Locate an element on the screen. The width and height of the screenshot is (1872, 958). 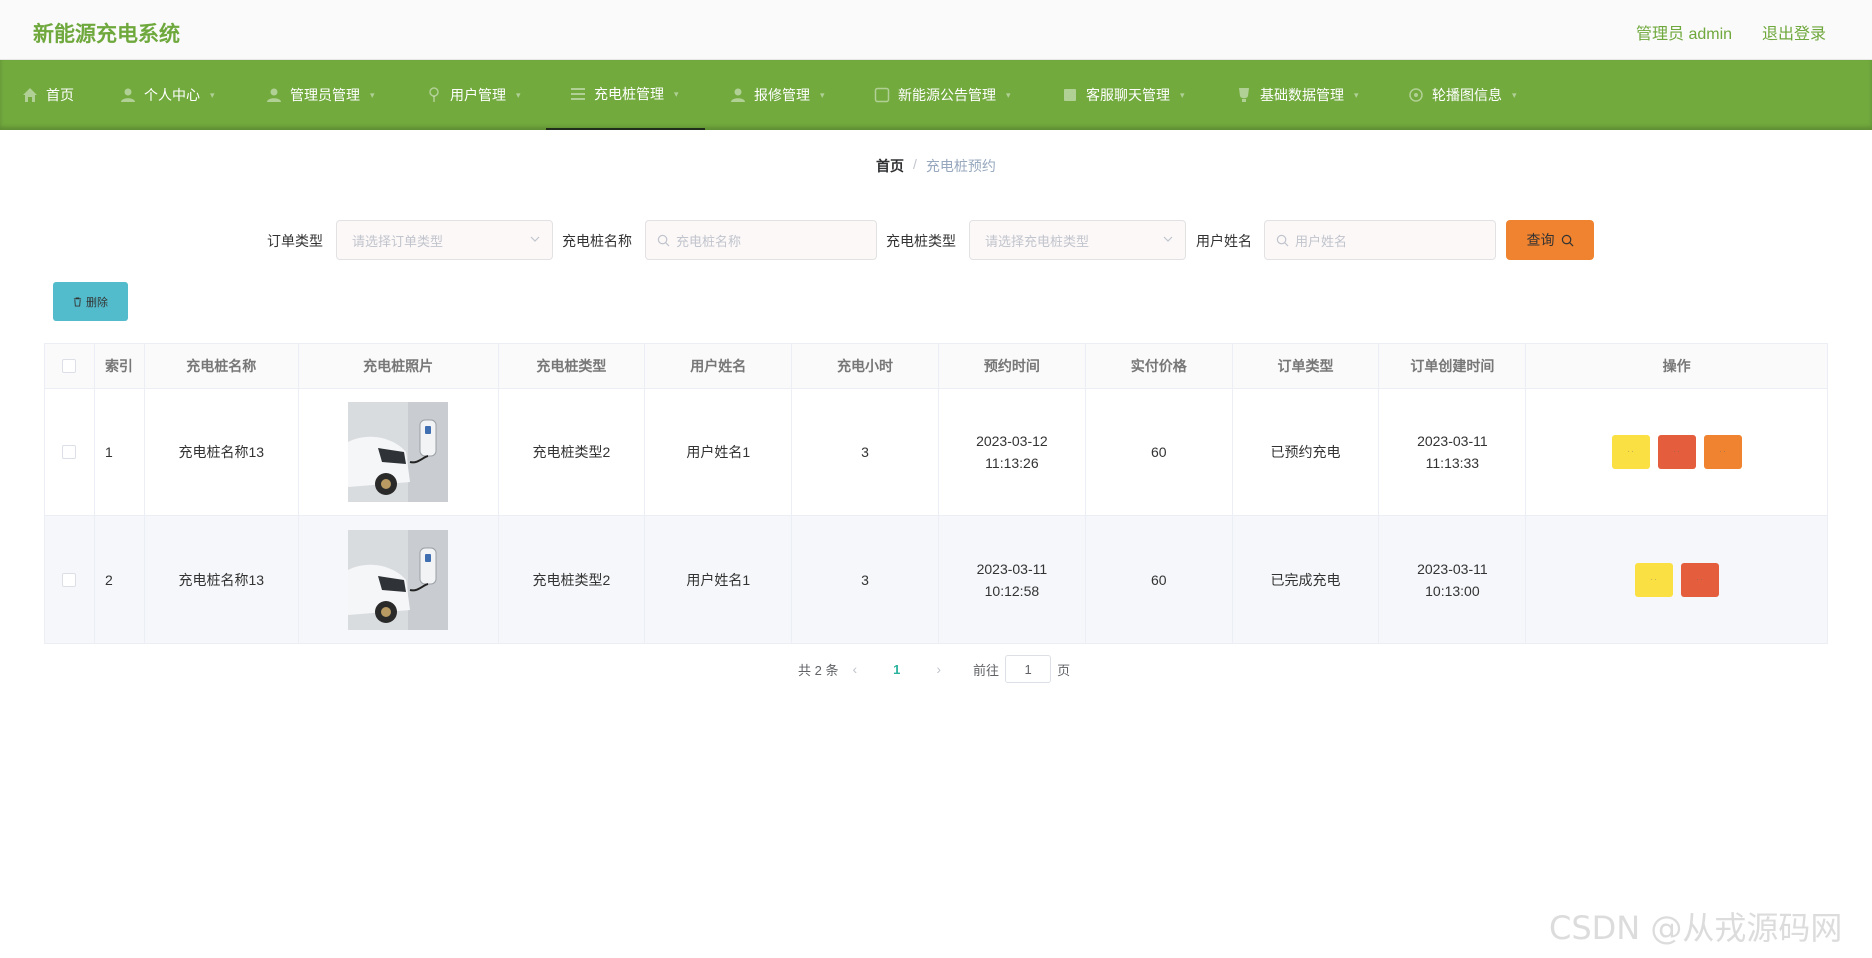
cell-created: 2023-03-11 10:13:00 is located at coordinates (1453, 579).